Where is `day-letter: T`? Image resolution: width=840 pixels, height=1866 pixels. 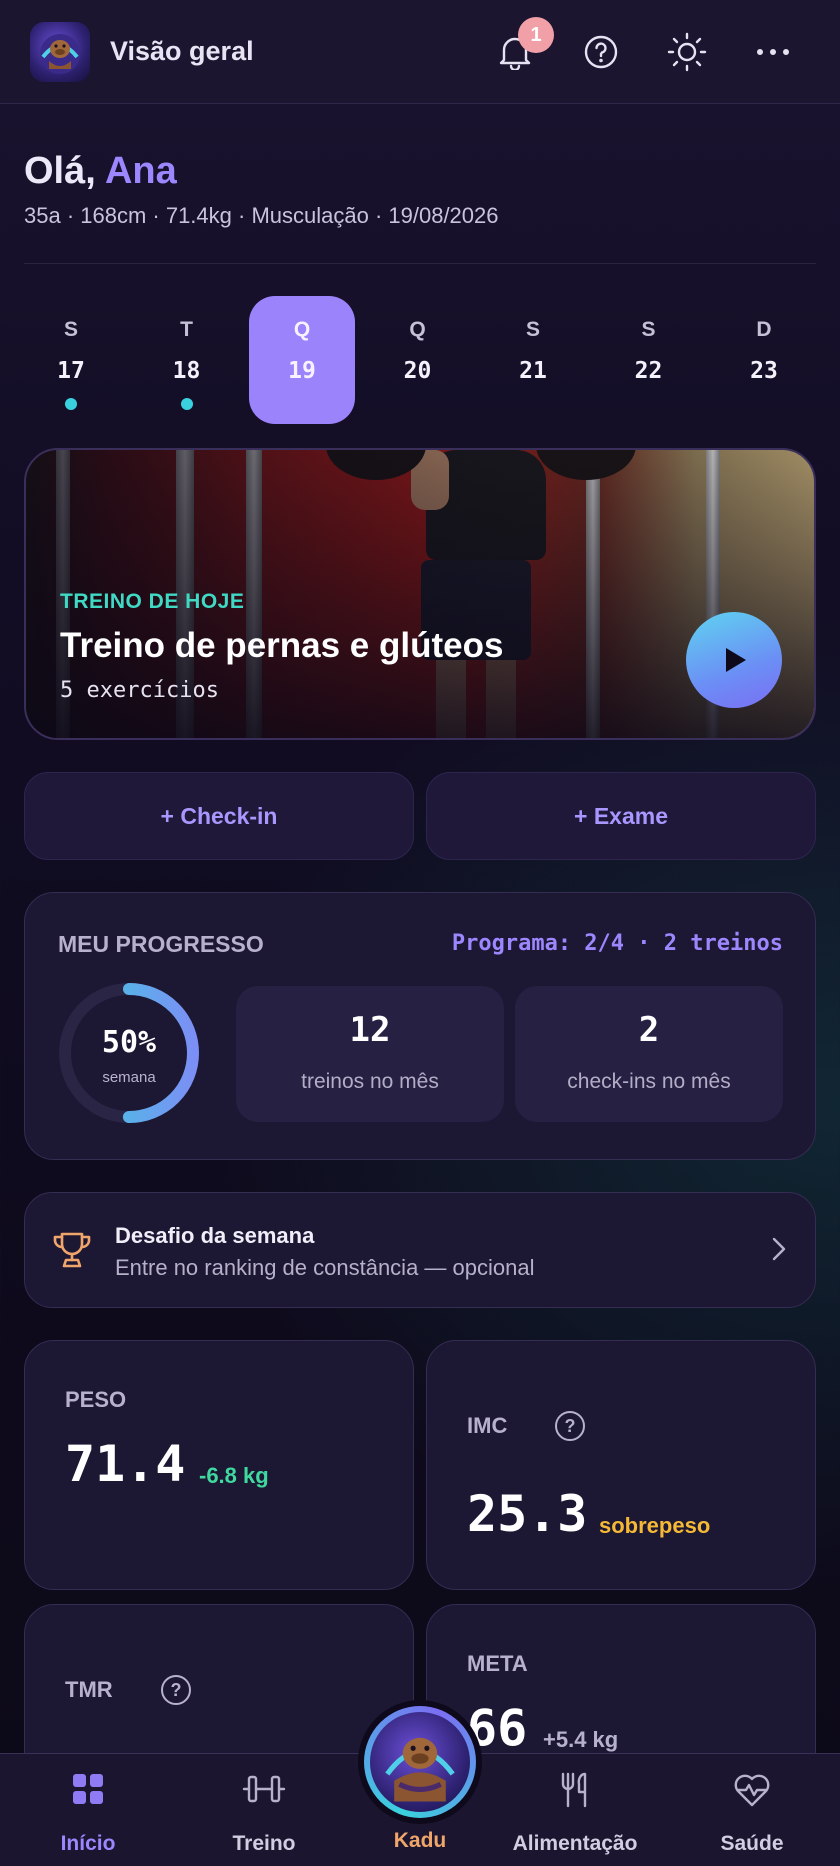 day-letter: T is located at coordinates (186, 329).